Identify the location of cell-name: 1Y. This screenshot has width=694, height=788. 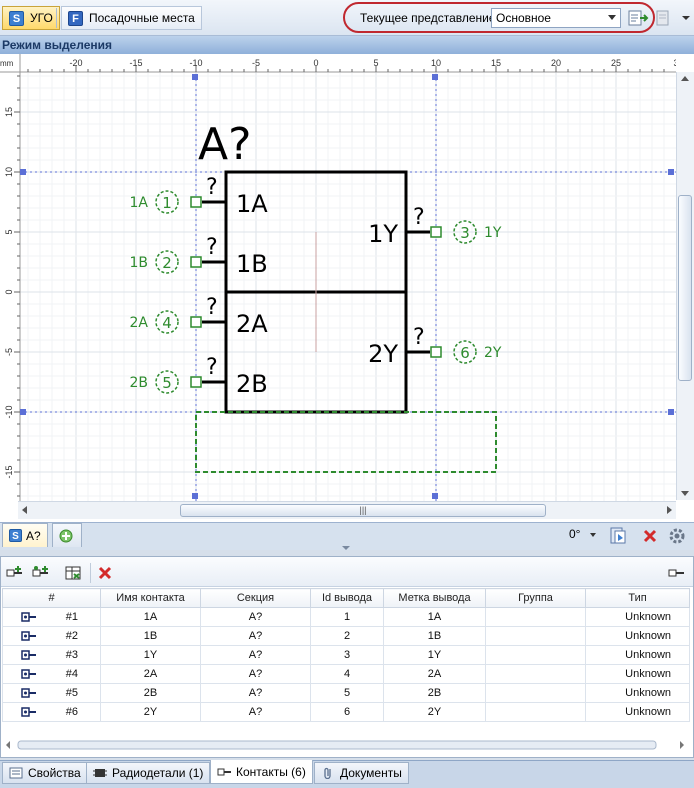
(150, 655).